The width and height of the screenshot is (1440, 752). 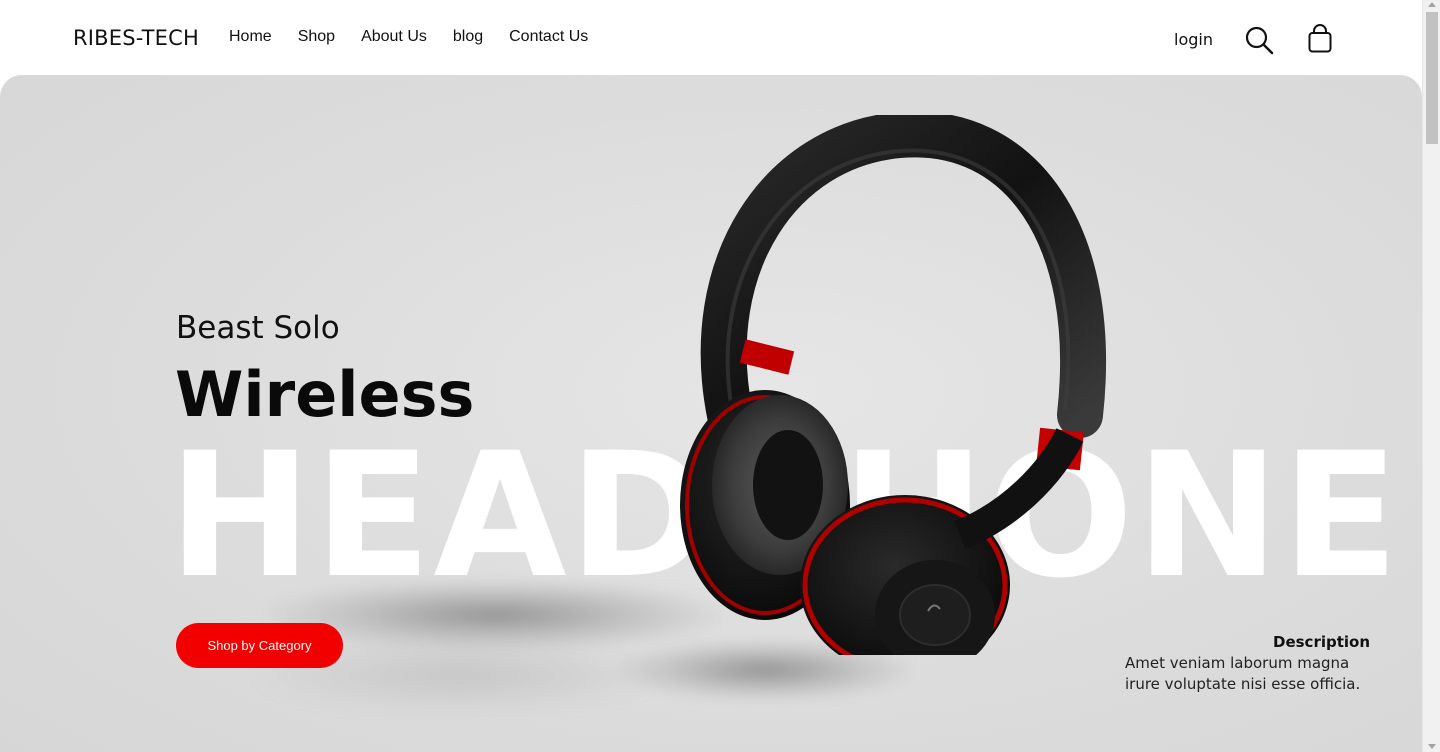 What do you see at coordinates (468, 37) in the screenshot?
I see `nav-blog: blog` at bounding box center [468, 37].